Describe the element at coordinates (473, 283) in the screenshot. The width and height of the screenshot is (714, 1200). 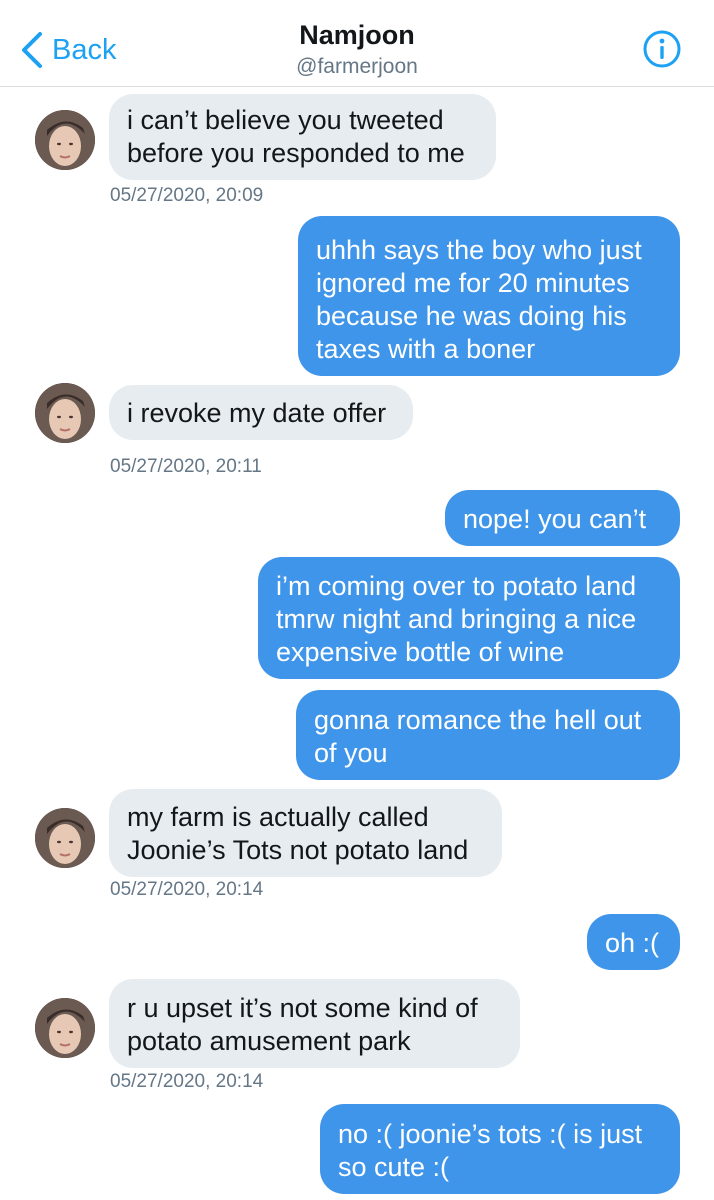
I see `message-line: ignored me for 20 minutes` at that location.